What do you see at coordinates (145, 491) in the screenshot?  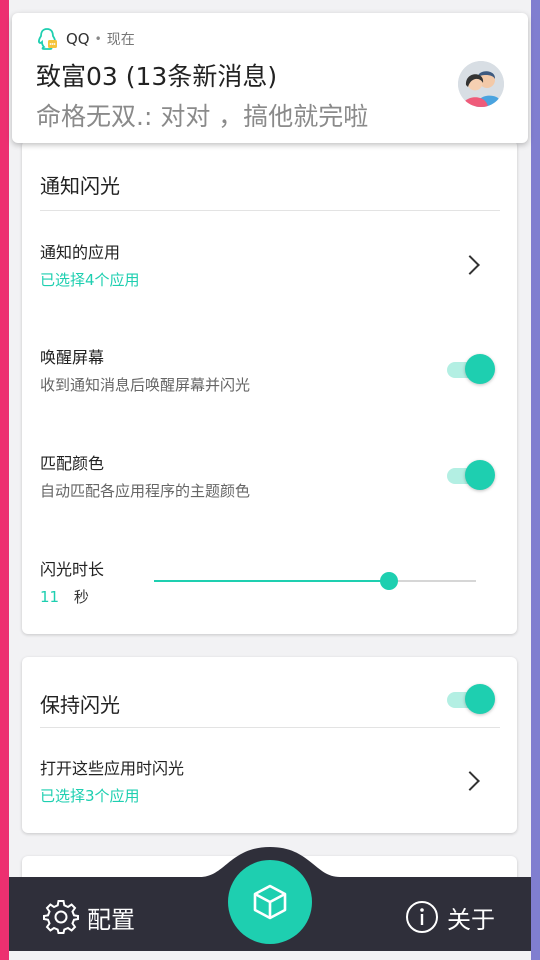 I see `match-color-description: 自动匹配各应用程序的主题颜色` at bounding box center [145, 491].